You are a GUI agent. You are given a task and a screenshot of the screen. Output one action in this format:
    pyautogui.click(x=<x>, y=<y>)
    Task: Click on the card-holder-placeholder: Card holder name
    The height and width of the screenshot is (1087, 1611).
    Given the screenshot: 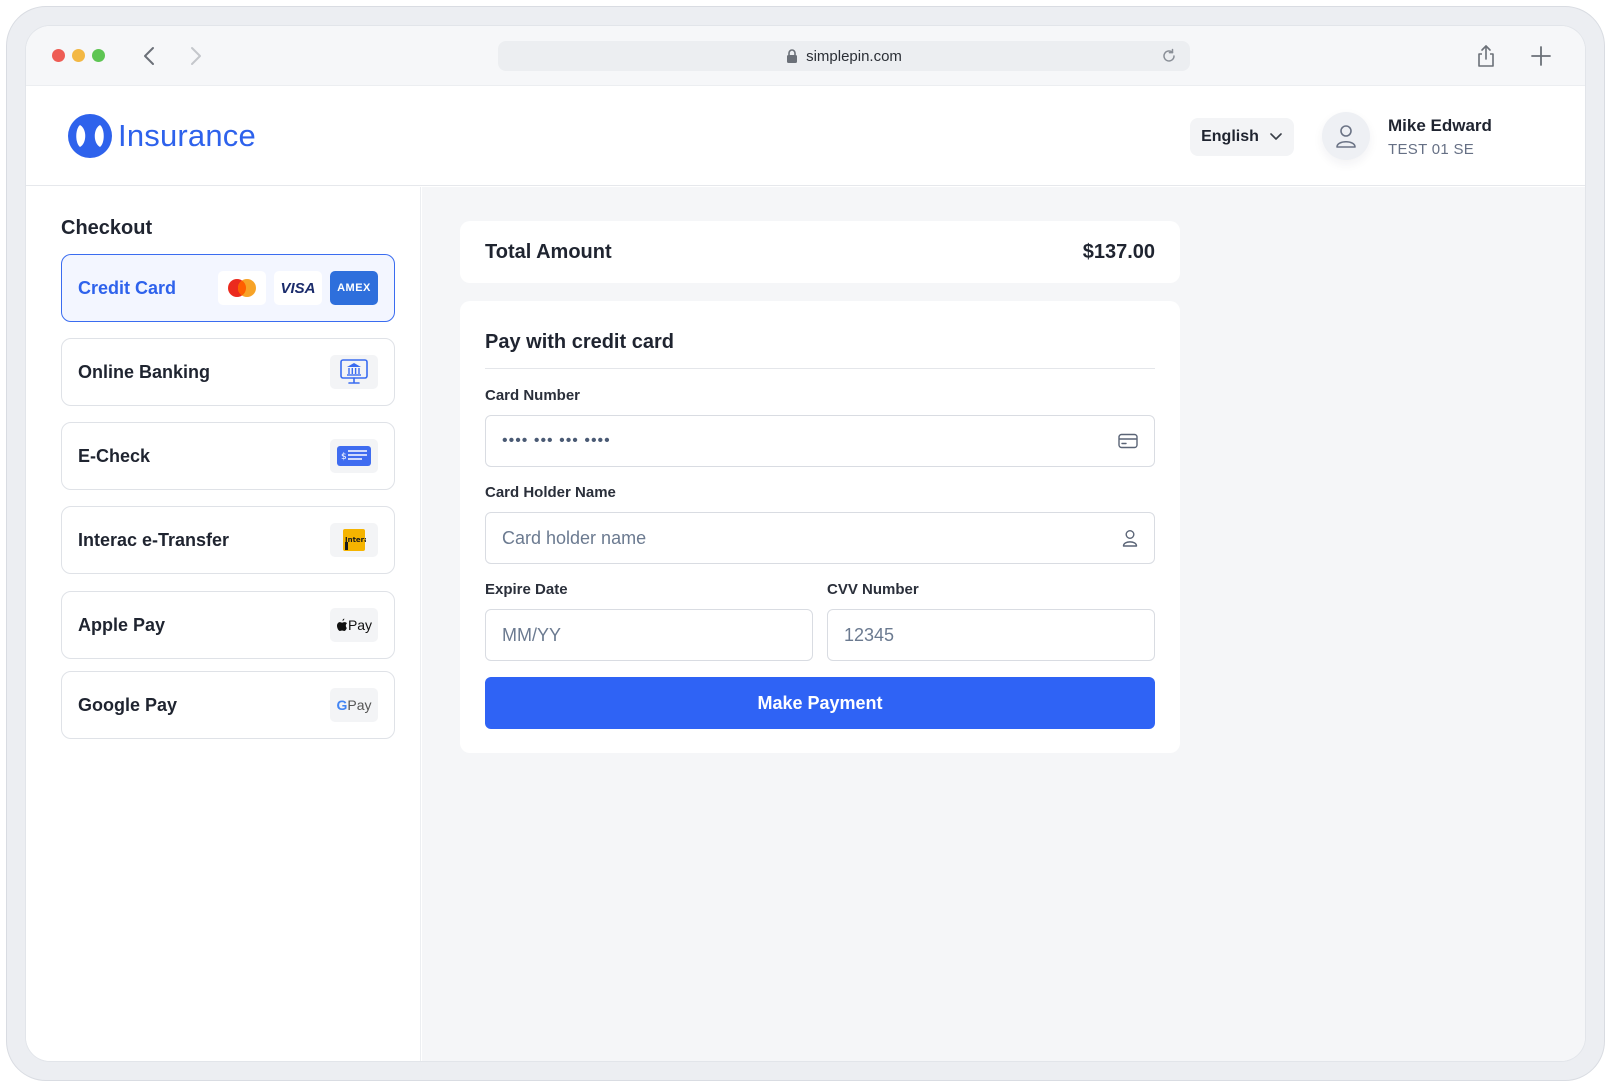 What is the action you would take?
    pyautogui.click(x=574, y=537)
    